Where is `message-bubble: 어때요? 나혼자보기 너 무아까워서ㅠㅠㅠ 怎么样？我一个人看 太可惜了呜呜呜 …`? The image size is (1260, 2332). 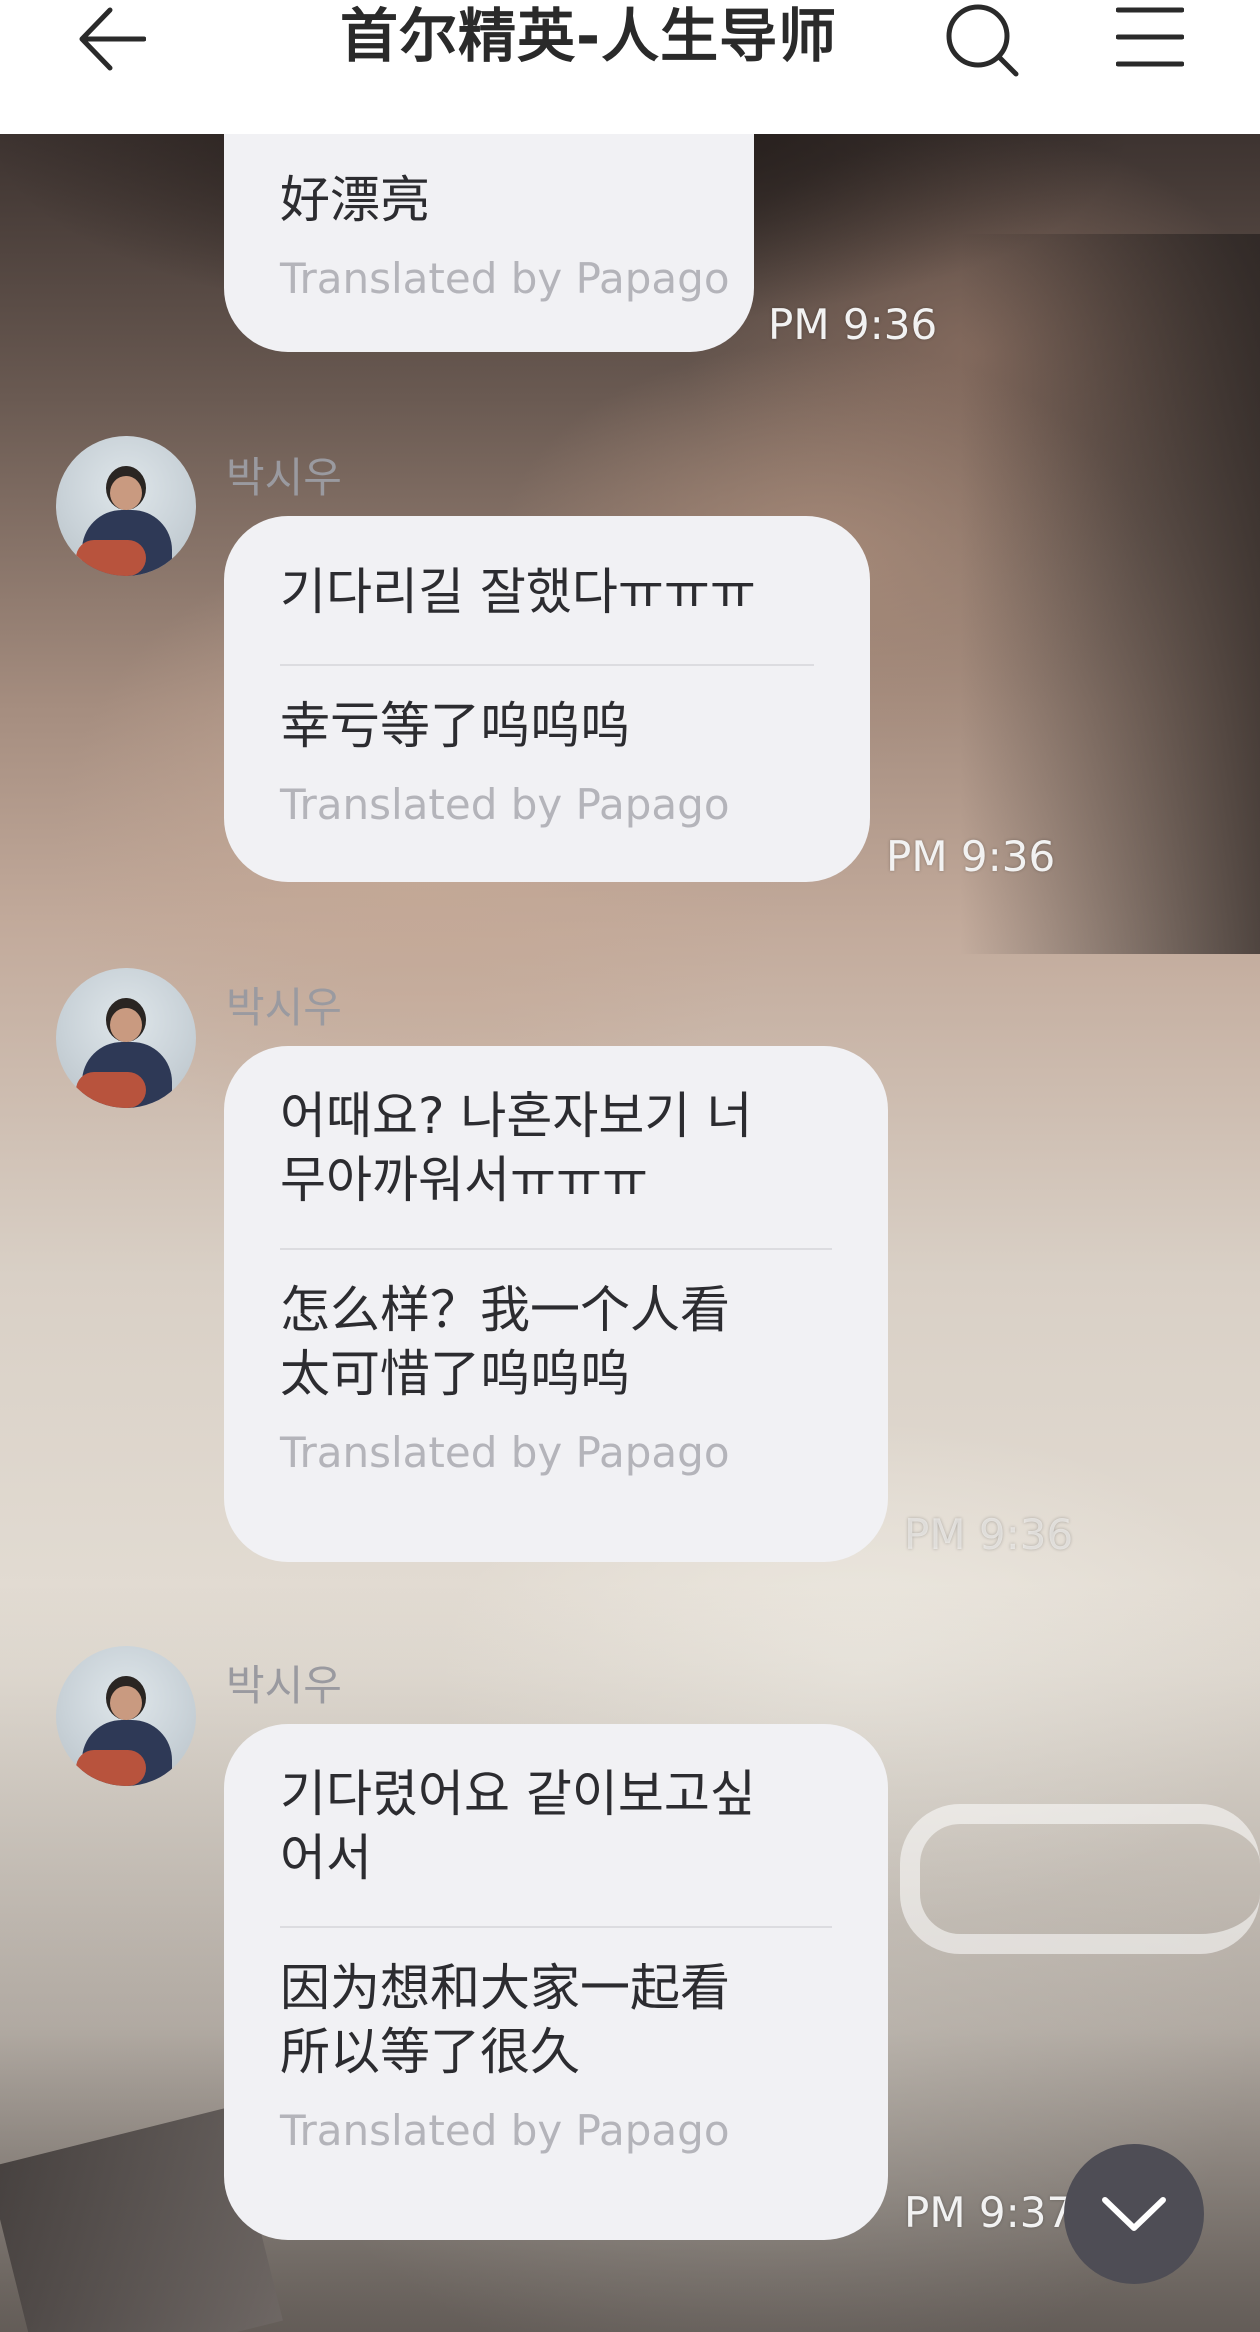 message-bubble: 어때요? 나혼자보기 너 무아까워서ㅠㅠㅠ 怎么样？我一个人看 太可惜了呜呜呜 … is located at coordinates (556, 1304).